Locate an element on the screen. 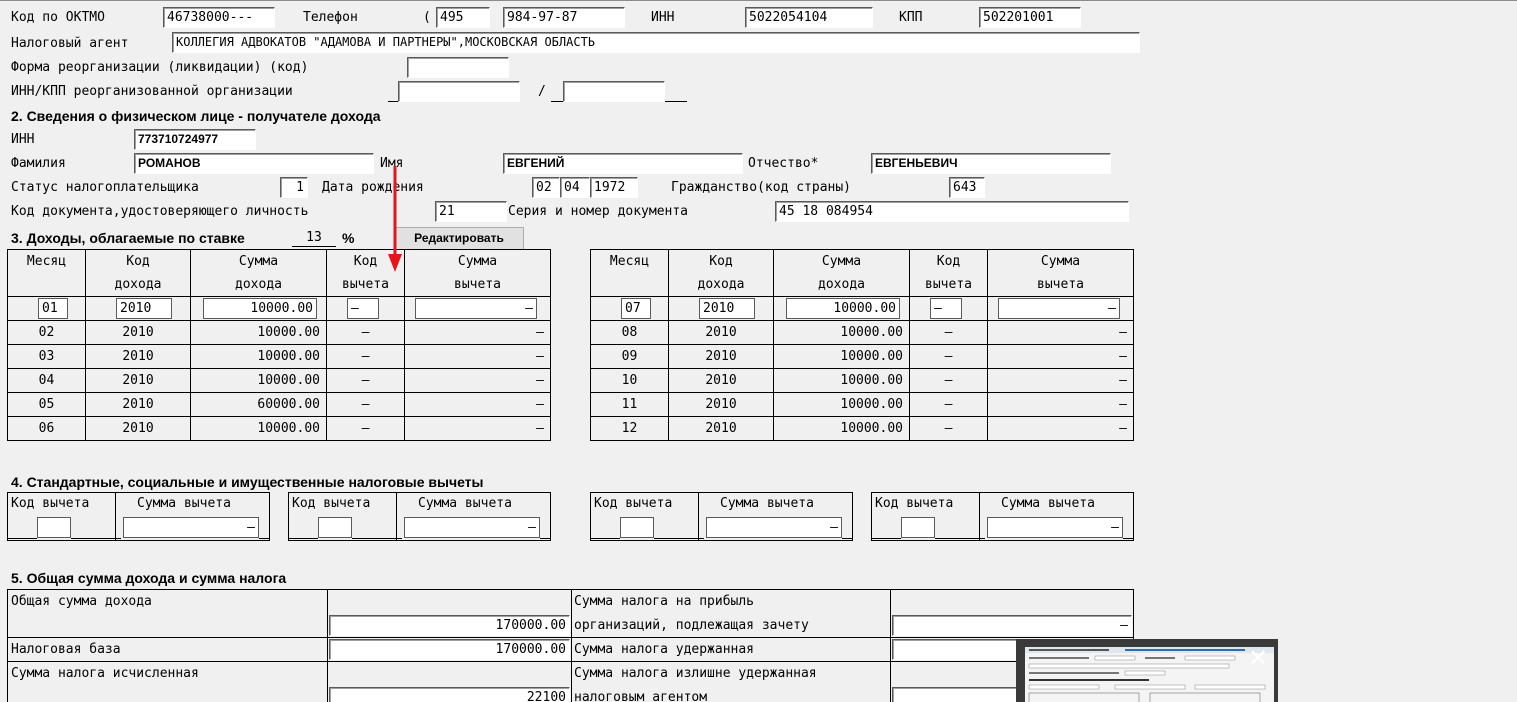 Image resolution: width=1517 pixels, height=702 pixels. status-label: Статус налогоплательщика is located at coordinates (105, 187).